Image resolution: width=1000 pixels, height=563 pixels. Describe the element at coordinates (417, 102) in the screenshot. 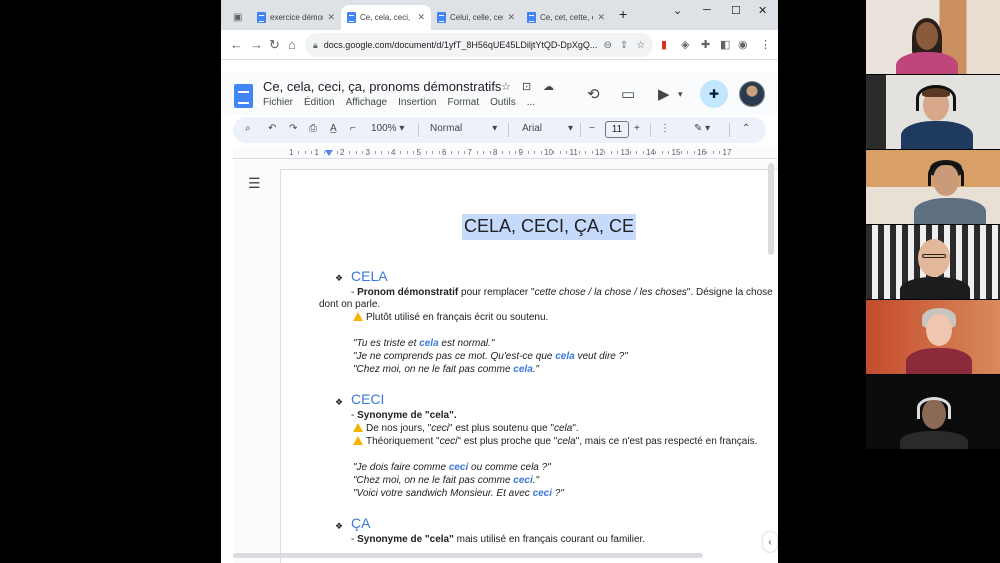

I see `menu-insertion: Insertion` at that location.